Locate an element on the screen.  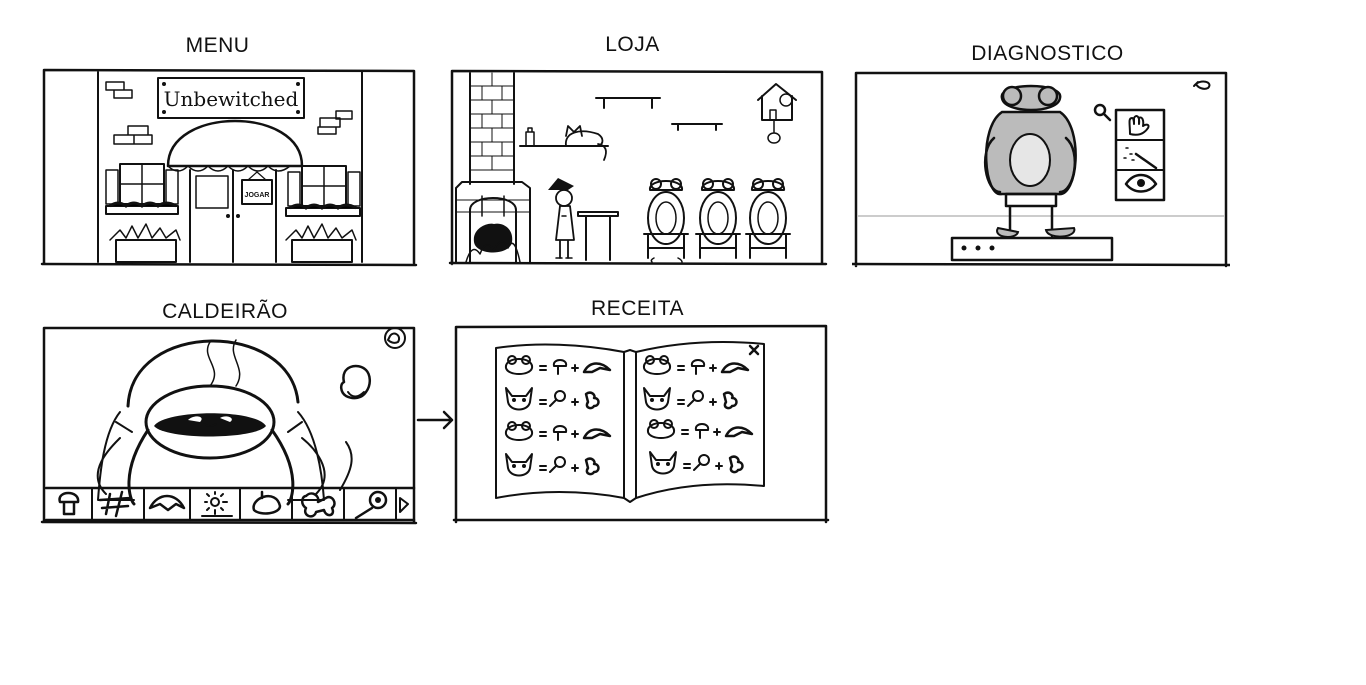
recipe-panel is located at coordinates (641, 424).